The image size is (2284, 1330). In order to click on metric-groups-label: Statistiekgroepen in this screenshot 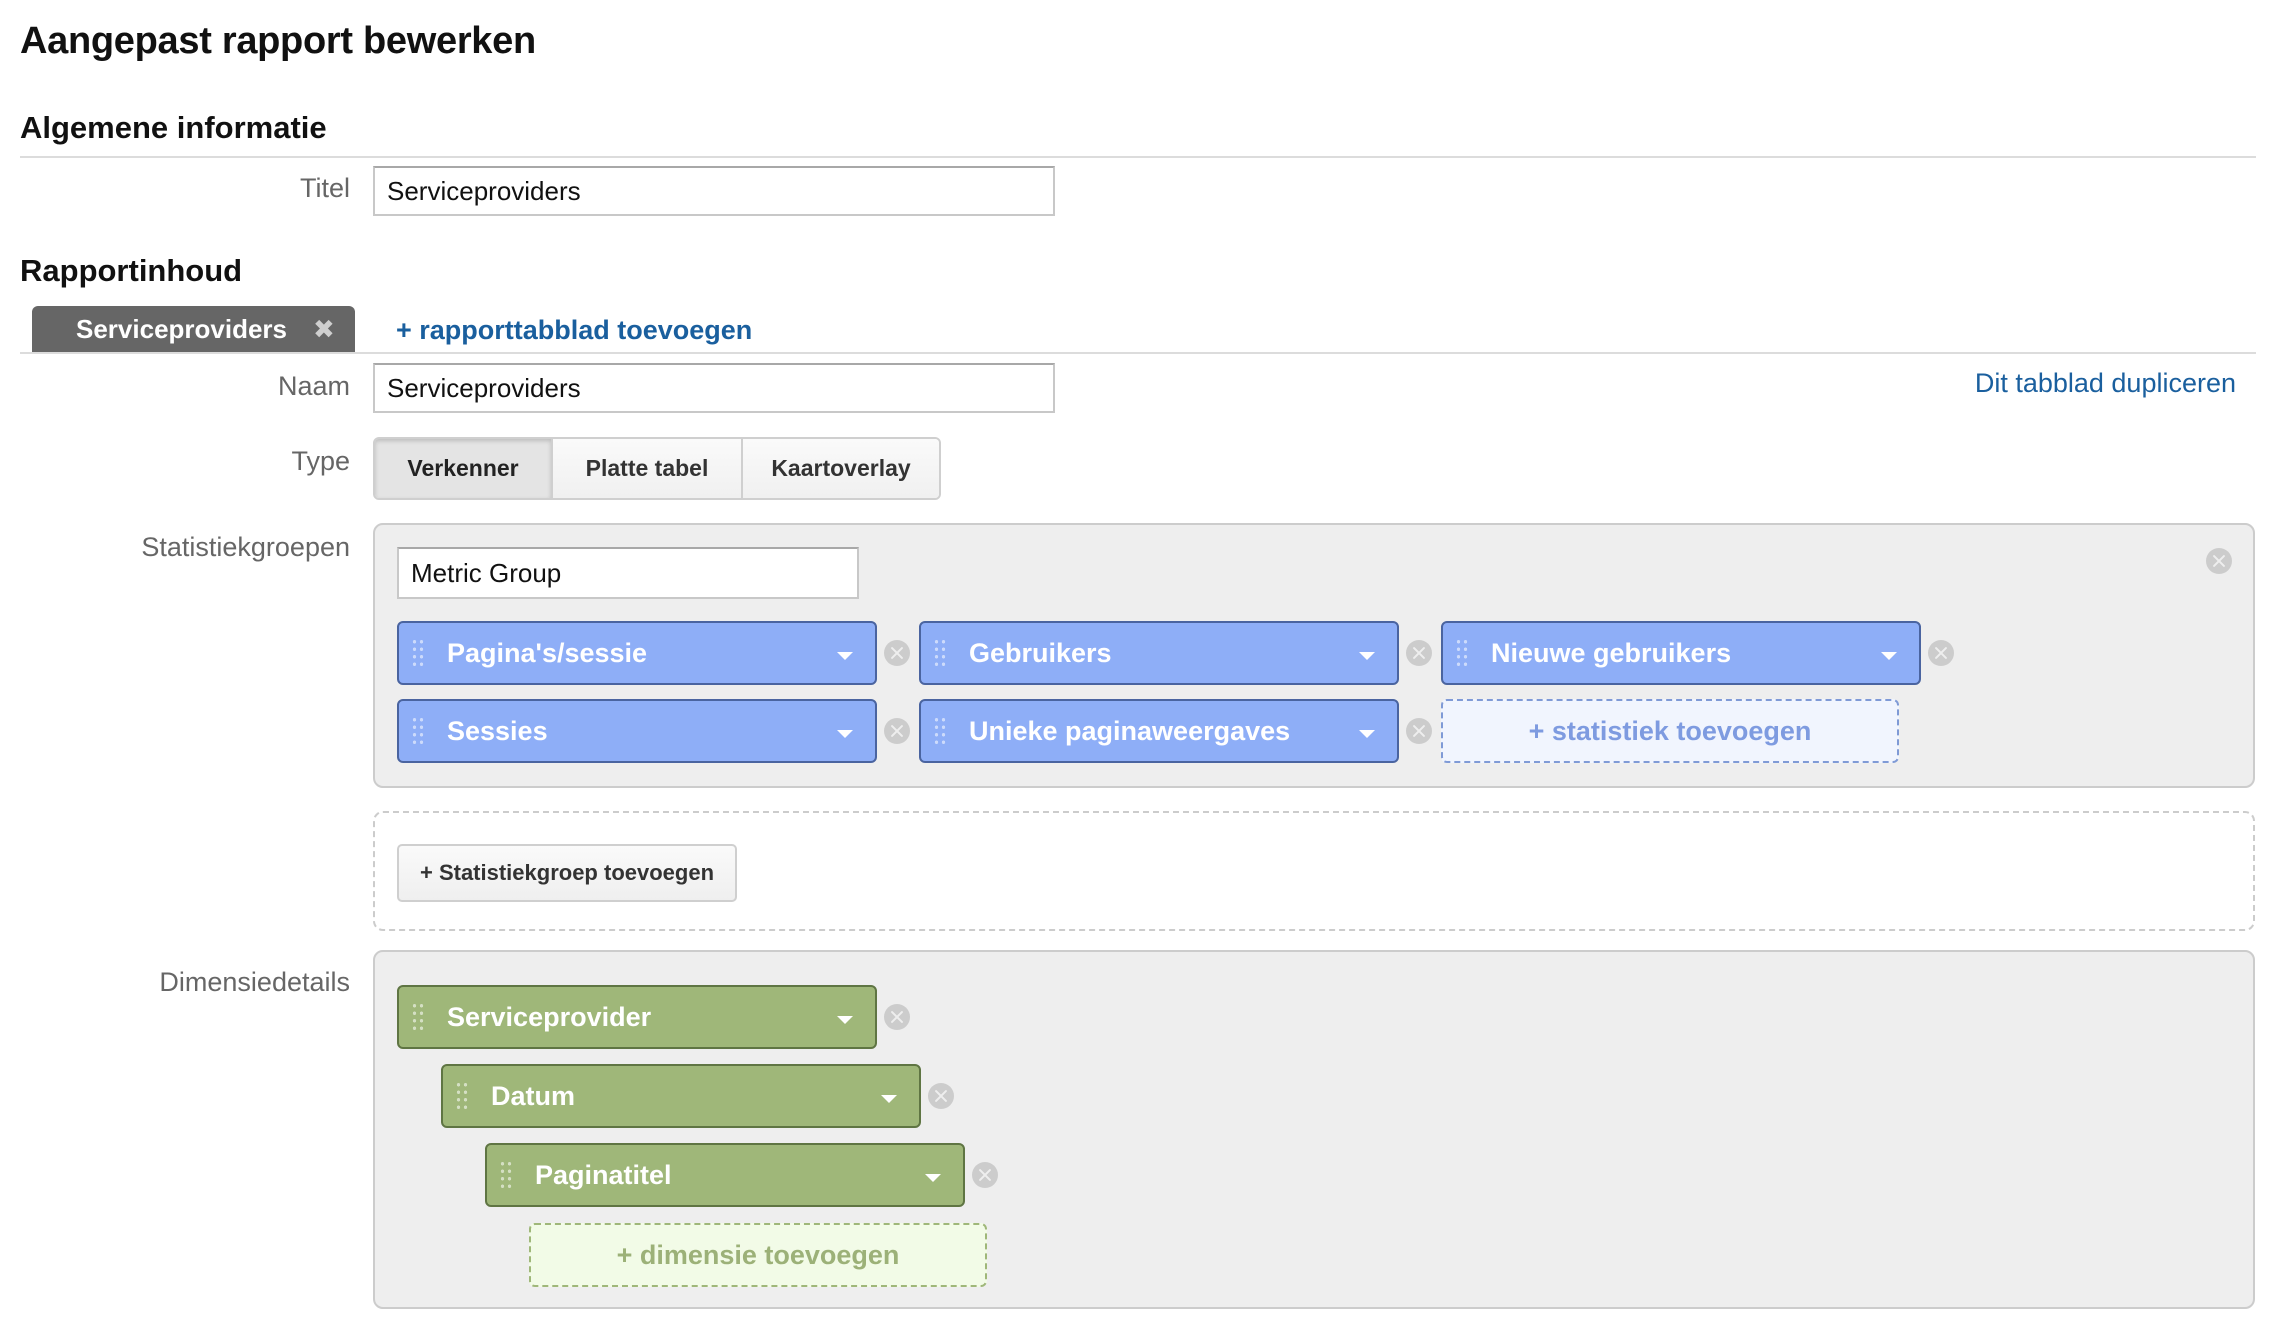, I will do `click(245, 547)`.